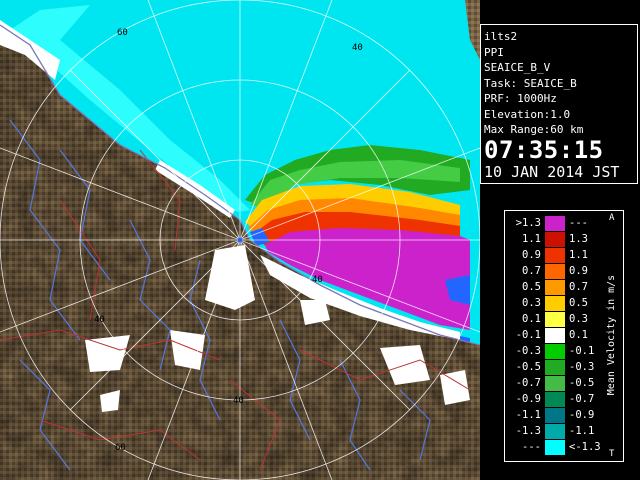 The width and height of the screenshot is (640, 480). I want to click on legend-high-value: -0.7, so click(582, 399).